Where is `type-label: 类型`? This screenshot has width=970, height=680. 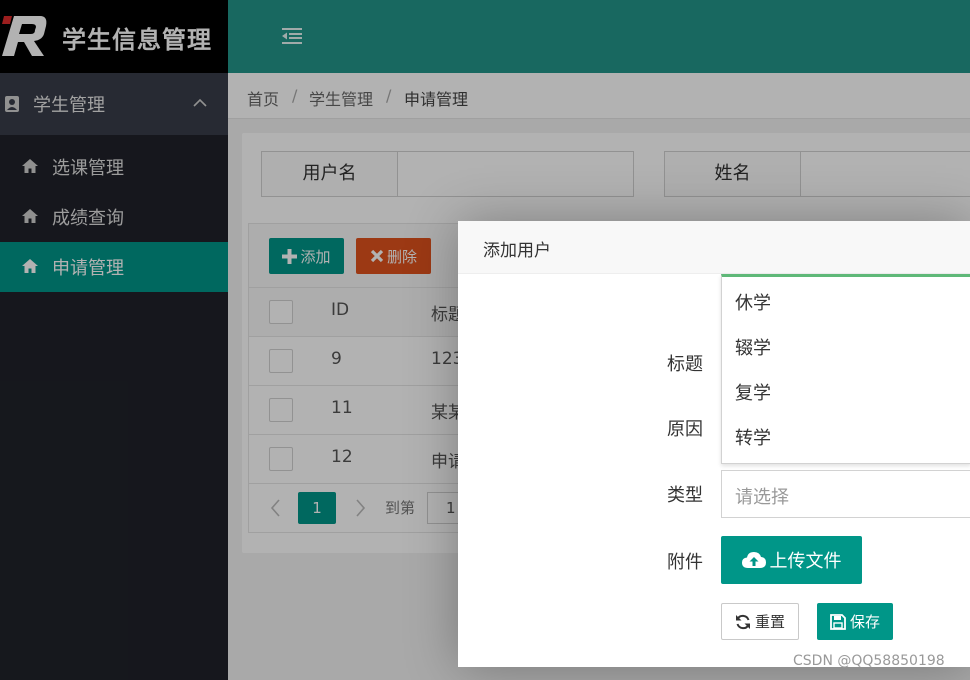
type-label: 类型 is located at coordinates (685, 495).